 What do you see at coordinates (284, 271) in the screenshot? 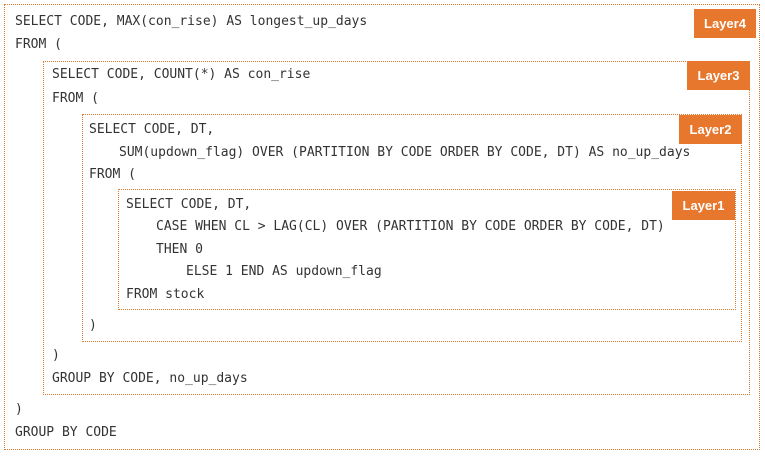
I see `code-line: ELSE 1 END AS updown_flag` at bounding box center [284, 271].